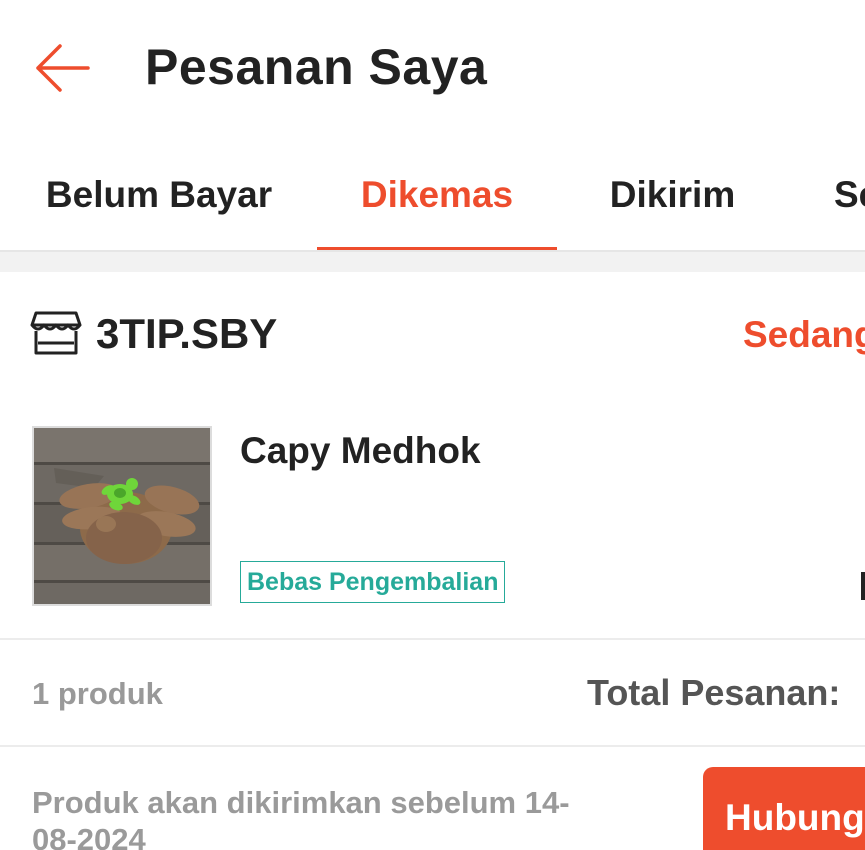 Image resolution: width=865 pixels, height=850 pixels. I want to click on tab-dikirim: Dikirim, so click(672, 195).